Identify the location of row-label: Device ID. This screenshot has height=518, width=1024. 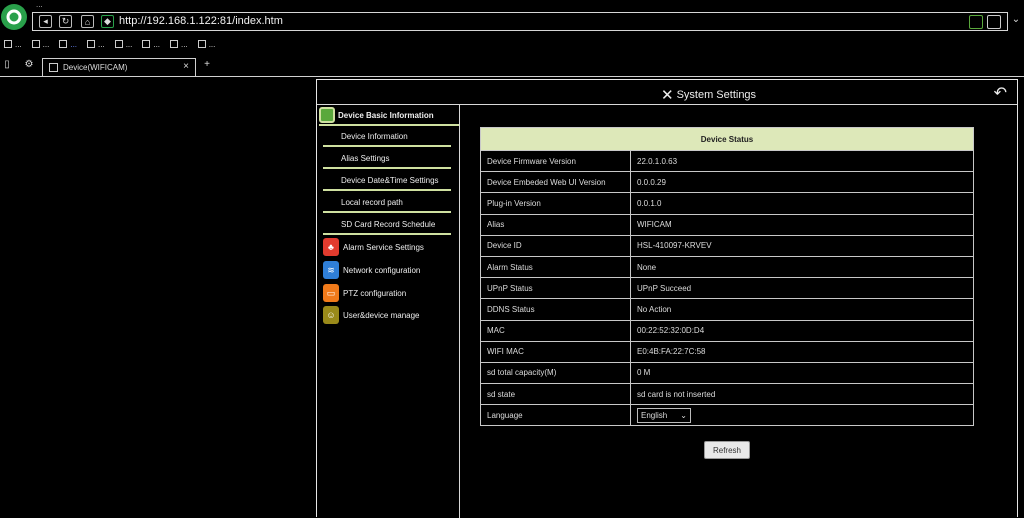
(556, 245).